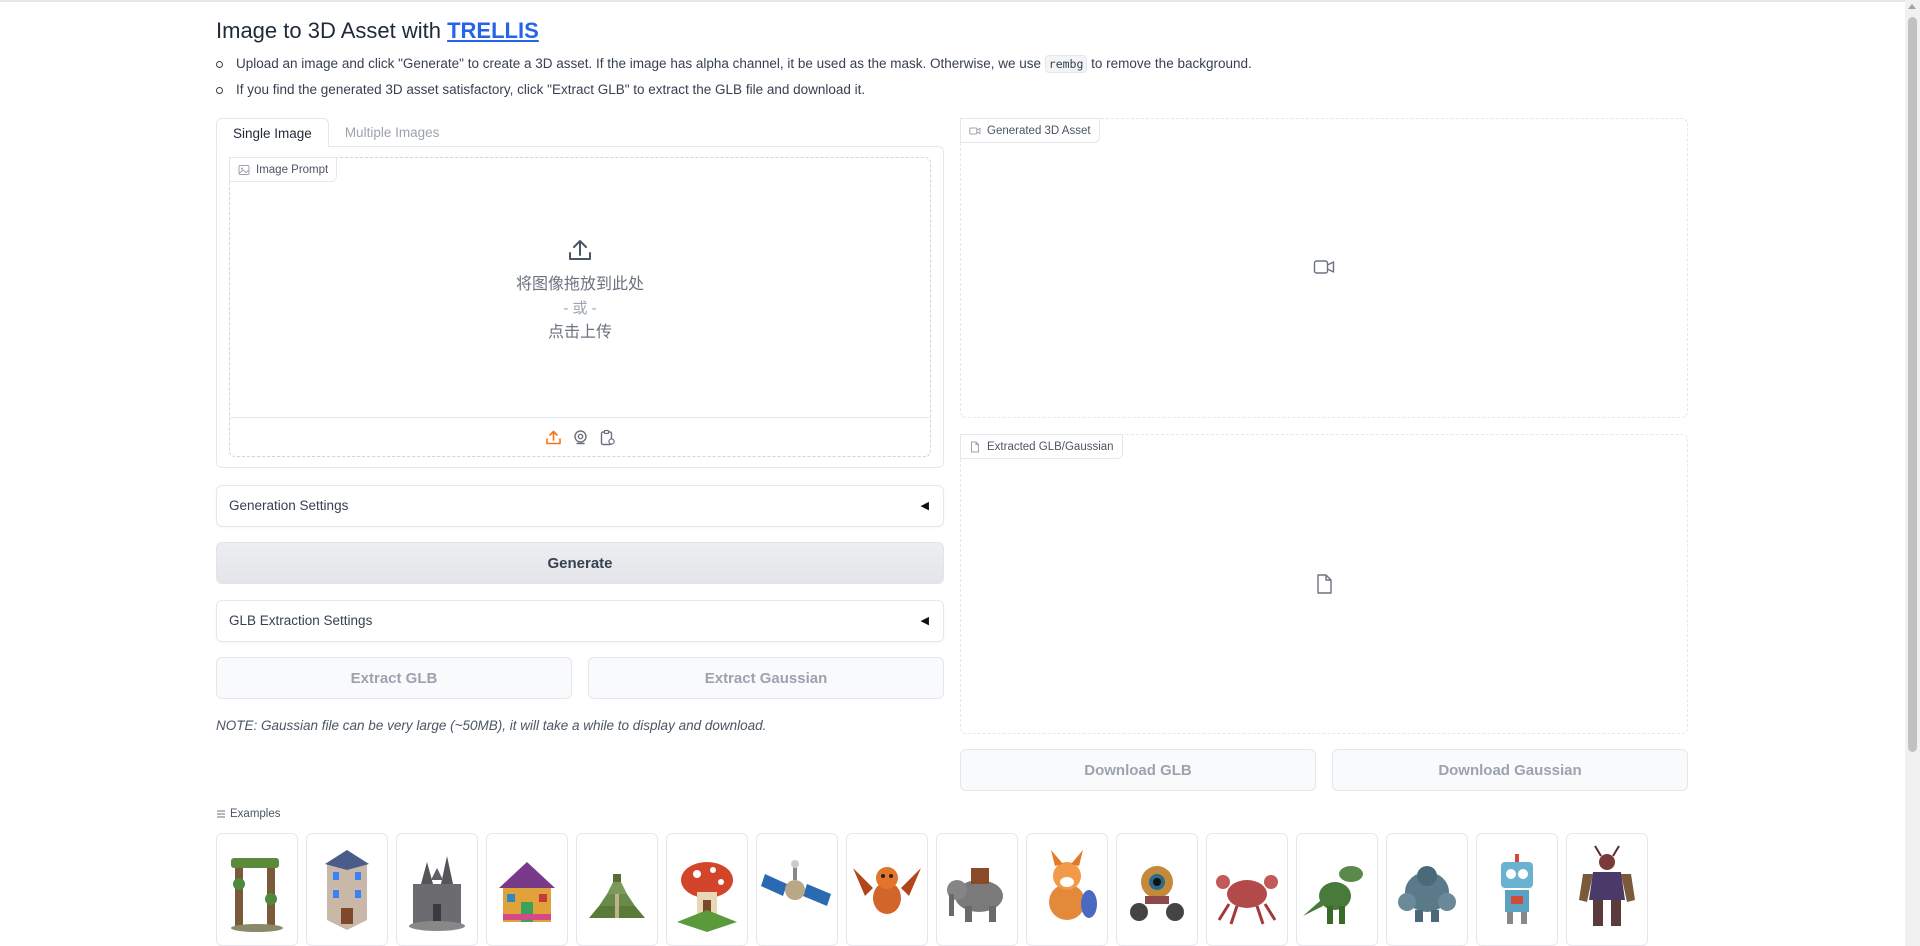  What do you see at coordinates (347, 889) in the screenshot?
I see `example-tower-building` at bounding box center [347, 889].